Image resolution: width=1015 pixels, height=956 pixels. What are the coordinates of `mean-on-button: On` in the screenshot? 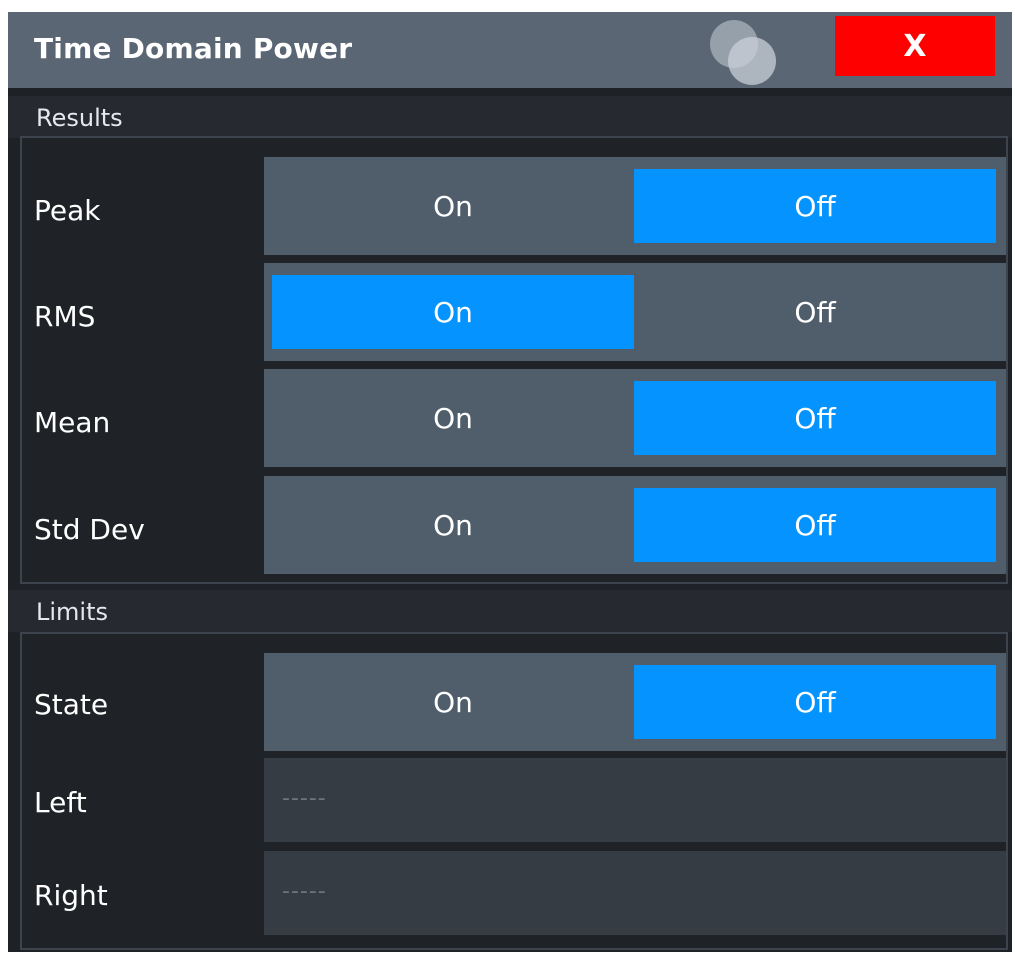 It's located at (453, 418).